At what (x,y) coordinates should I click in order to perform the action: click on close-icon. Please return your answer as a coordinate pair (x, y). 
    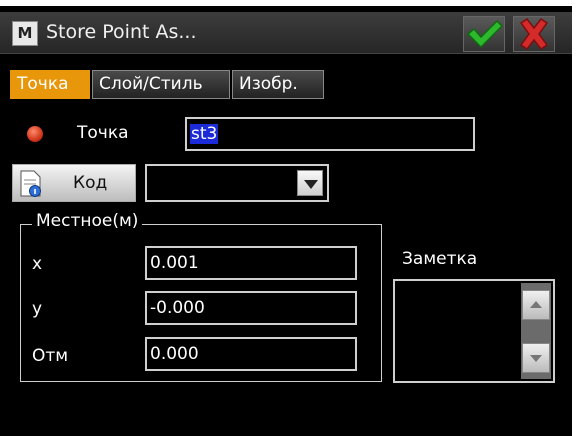
    Looking at the image, I should click on (534, 34).